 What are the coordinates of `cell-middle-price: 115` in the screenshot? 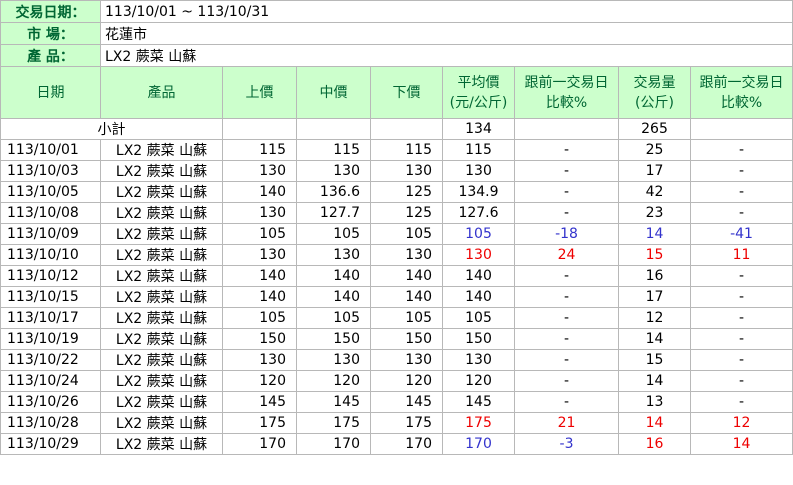 It's located at (333, 150).